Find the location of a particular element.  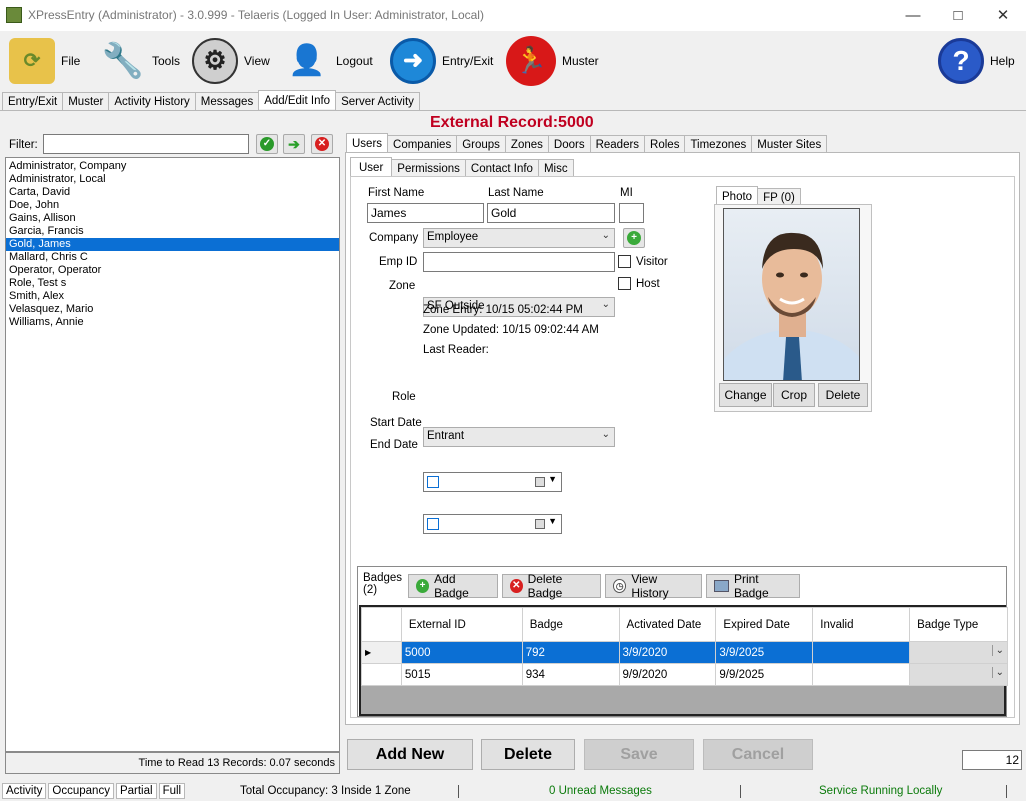

row-selector-icon: ▶ is located at coordinates (381, 652).